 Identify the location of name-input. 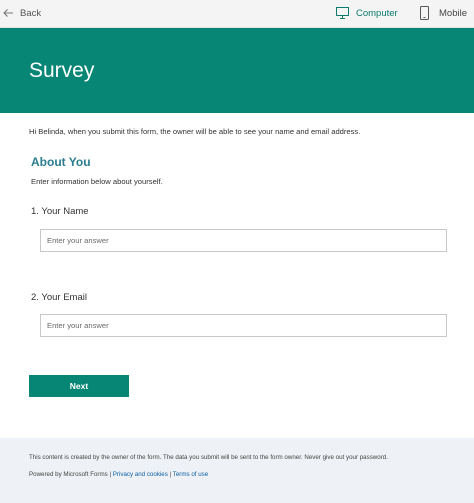
(243, 240).